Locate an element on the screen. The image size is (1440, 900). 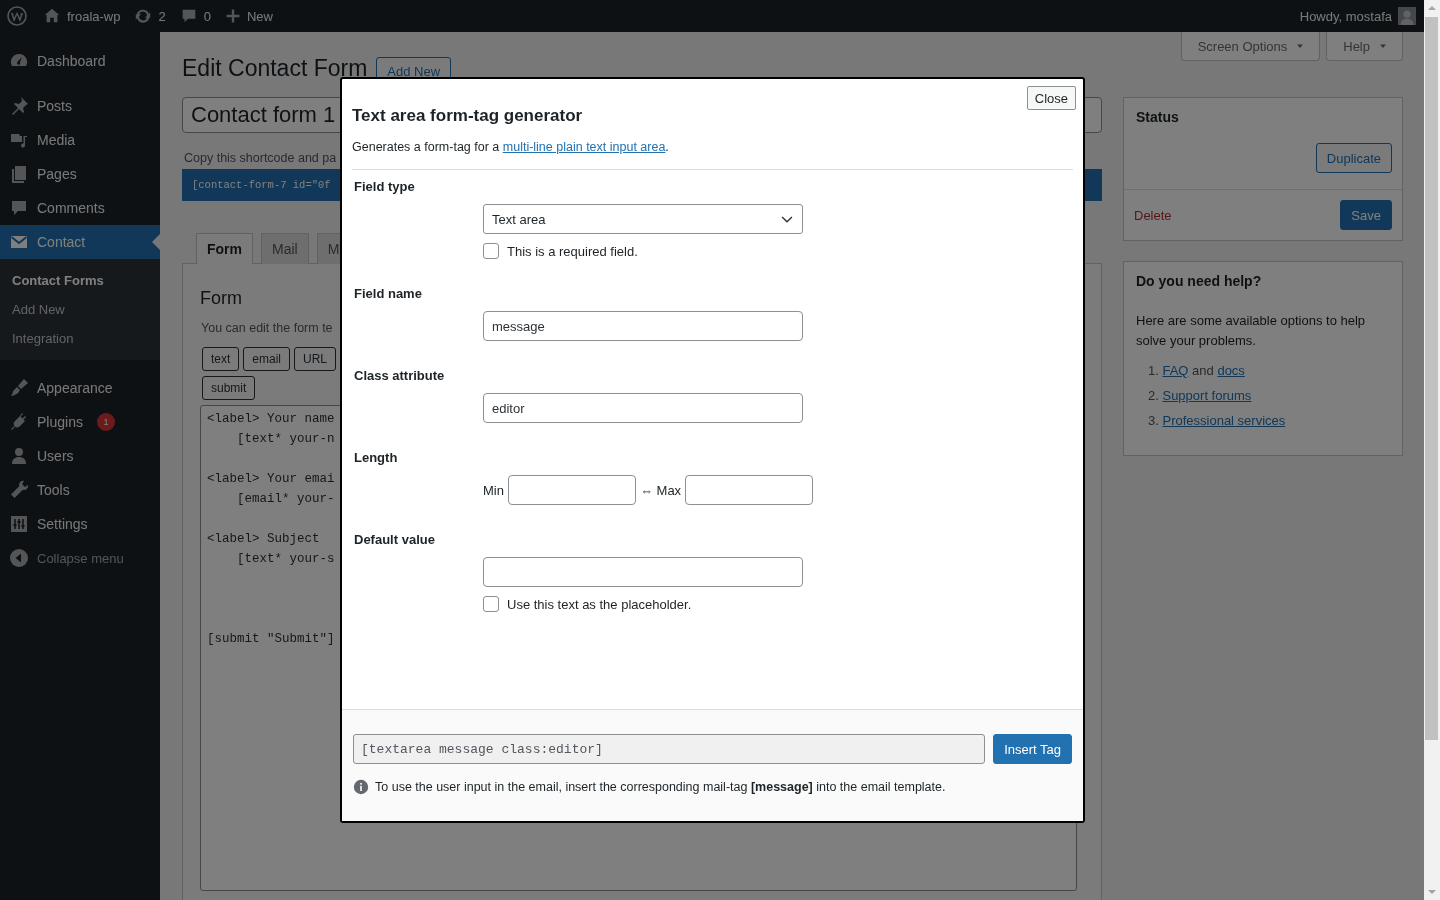
text-field: editor is located at coordinates (643, 408).